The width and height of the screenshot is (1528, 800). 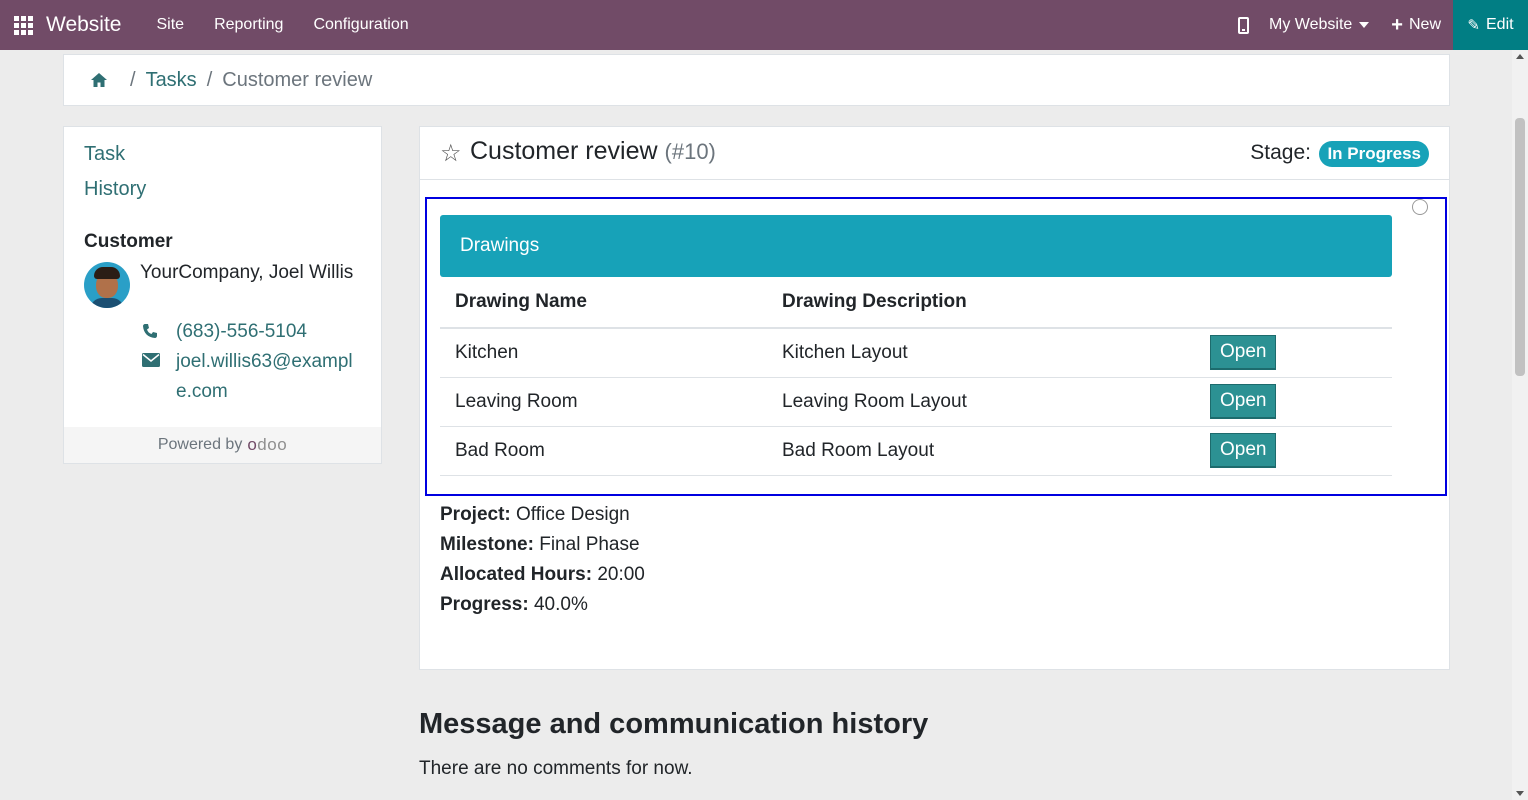 I want to click on drawing-name-cell: Leaving Room, so click(x=603, y=402).